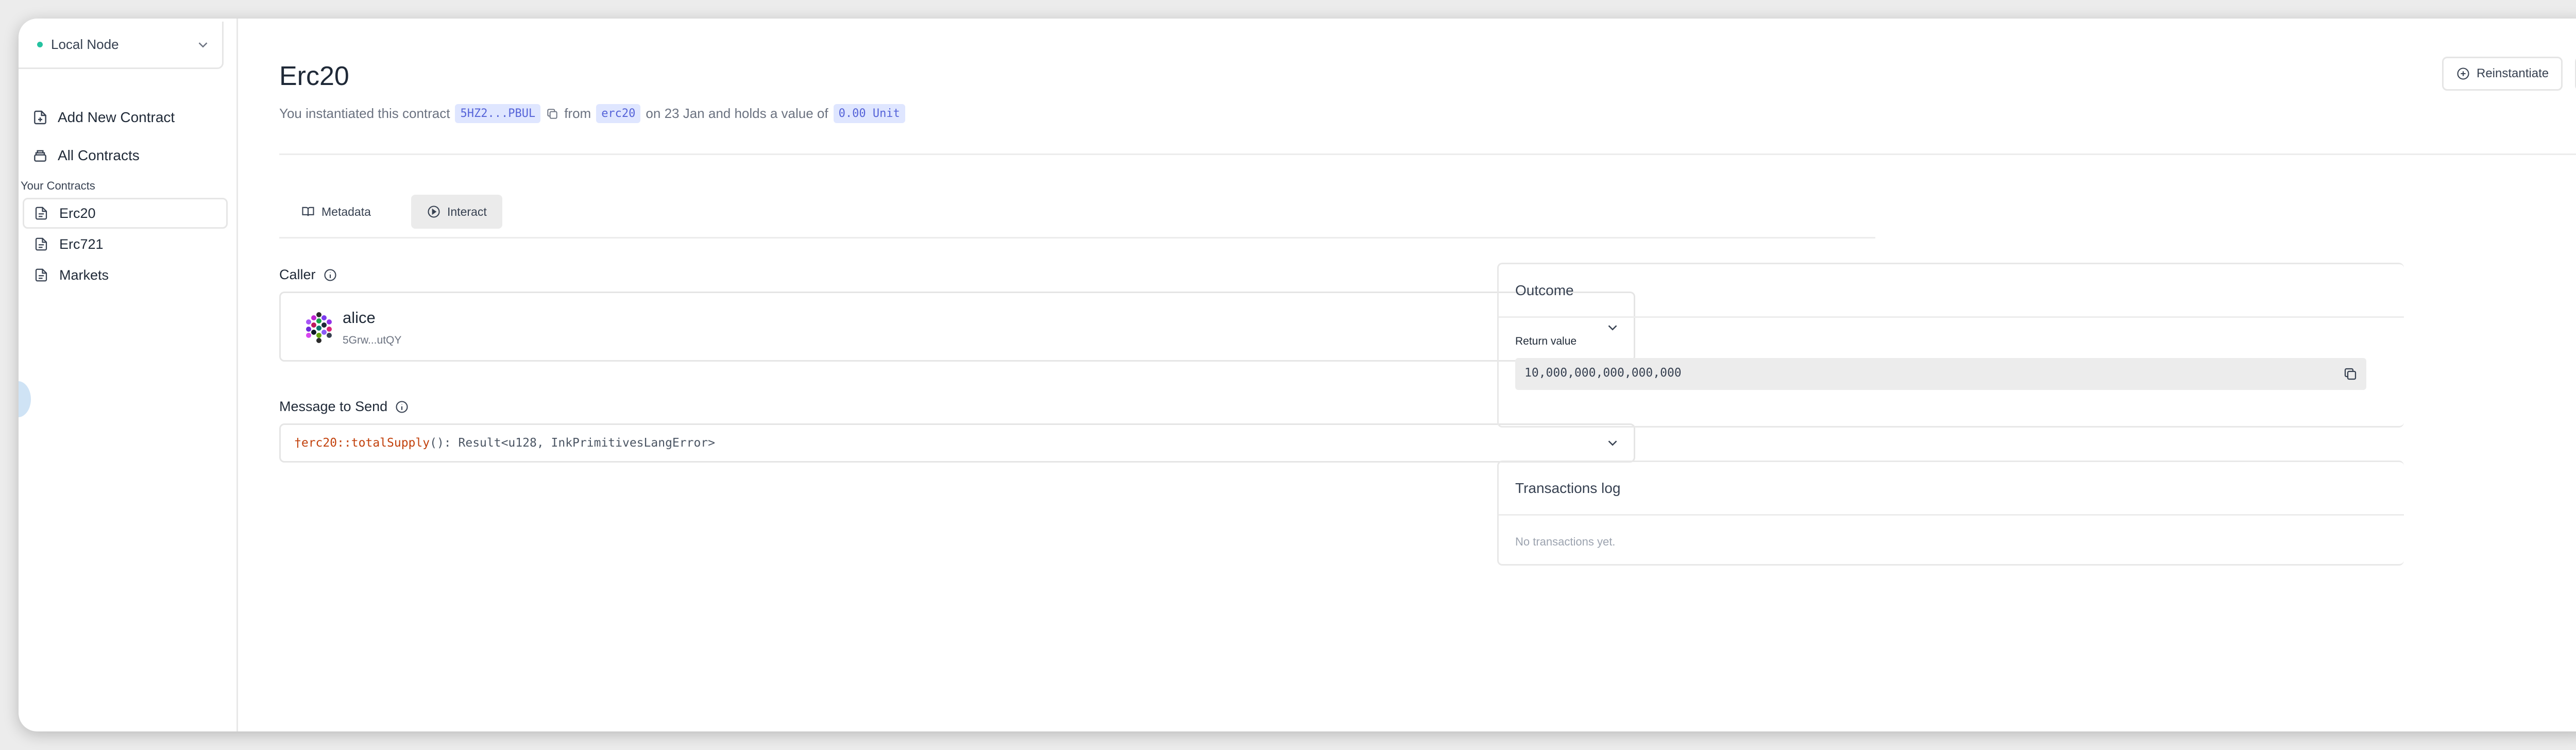 Image resolution: width=2576 pixels, height=750 pixels. I want to click on node-status-dot, so click(40, 44).